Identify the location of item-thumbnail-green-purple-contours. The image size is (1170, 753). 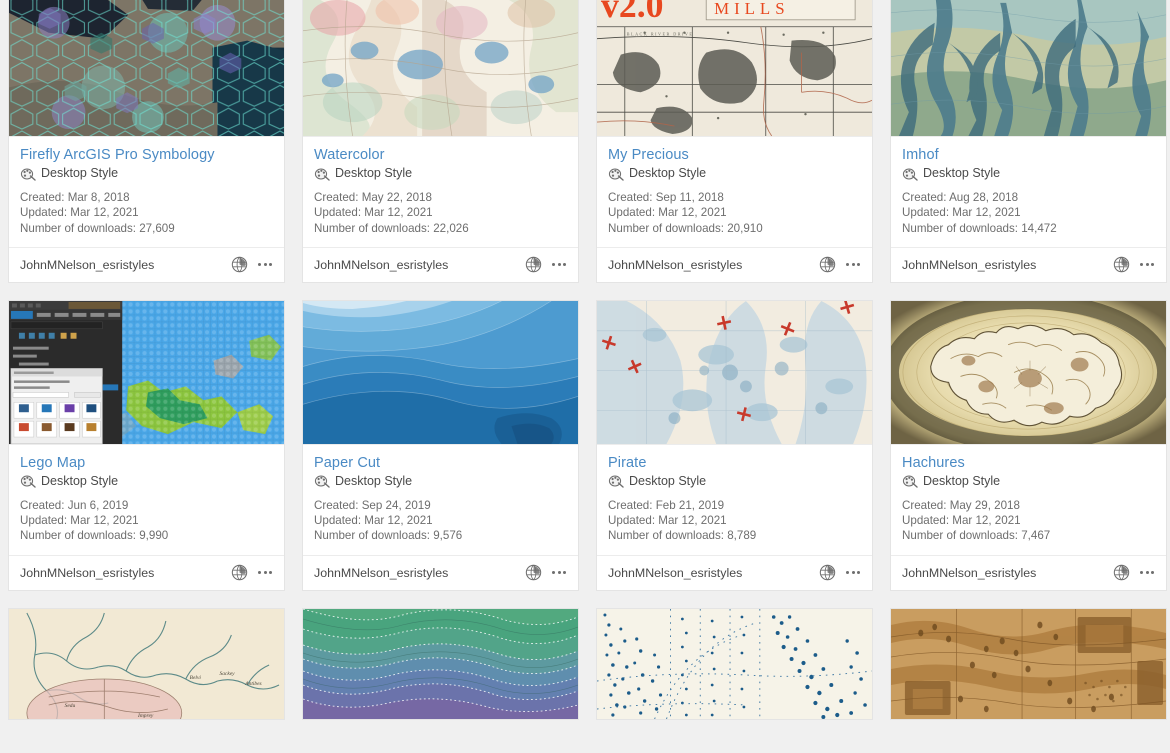
(440, 663).